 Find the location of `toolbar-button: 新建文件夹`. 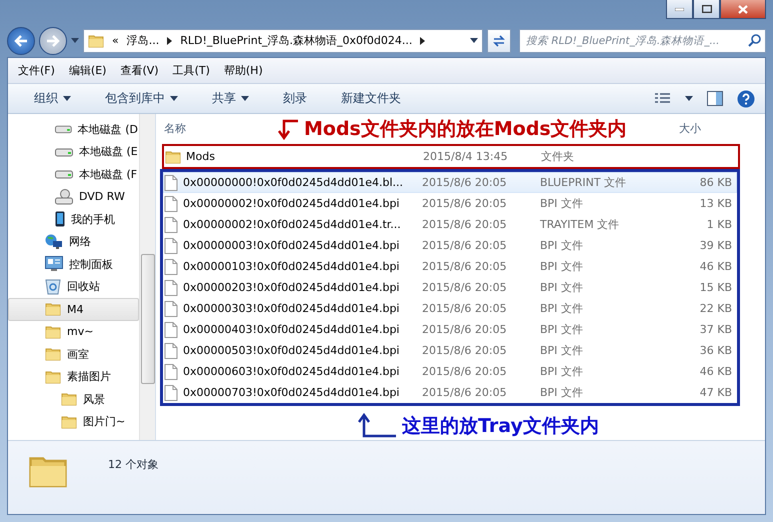

toolbar-button: 新建文件夹 is located at coordinates (371, 98).